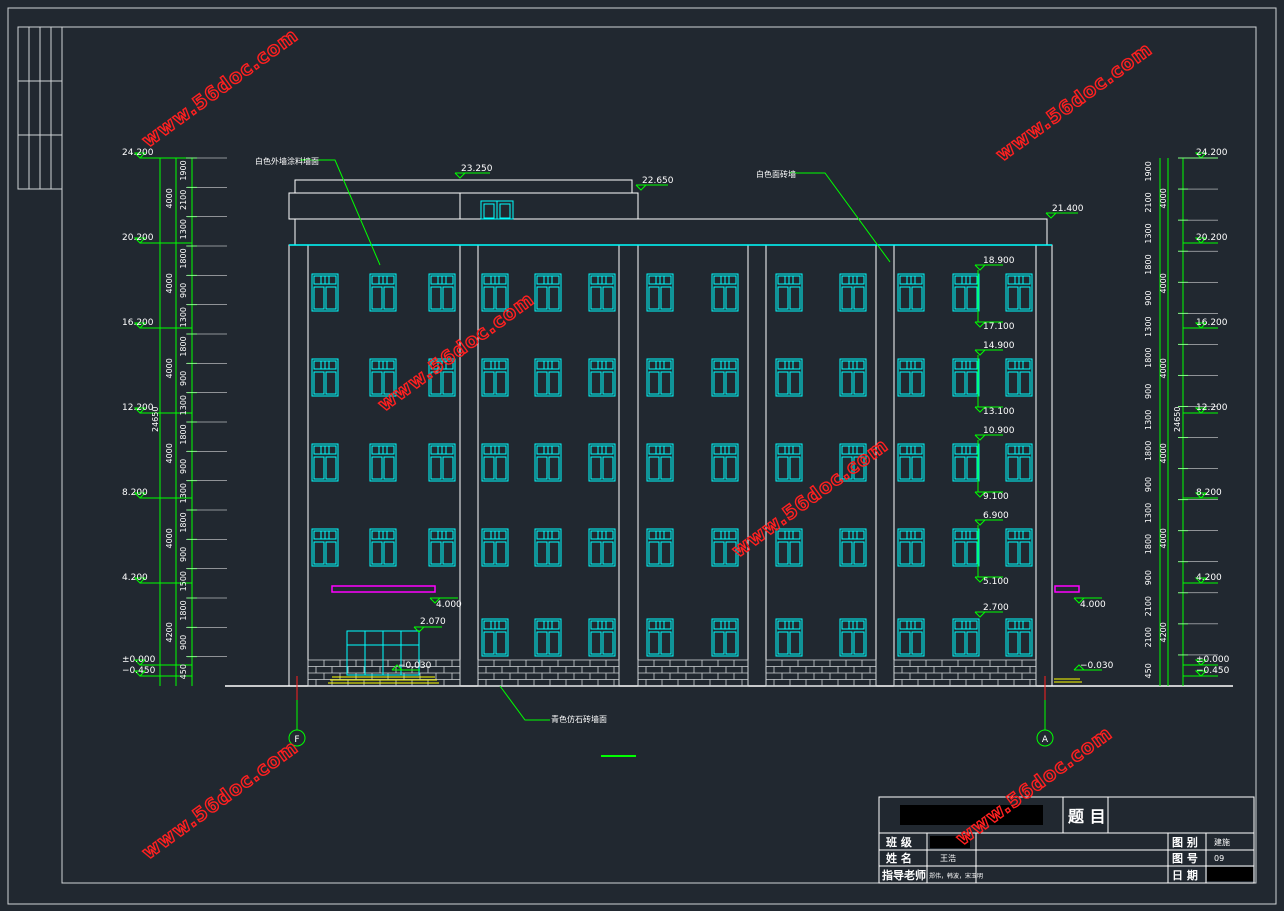 The height and width of the screenshot is (911, 1284). Describe the element at coordinates (956, 876) in the screenshot. I see `advisor-value: 郑伟，韩波，宋玉明` at that location.